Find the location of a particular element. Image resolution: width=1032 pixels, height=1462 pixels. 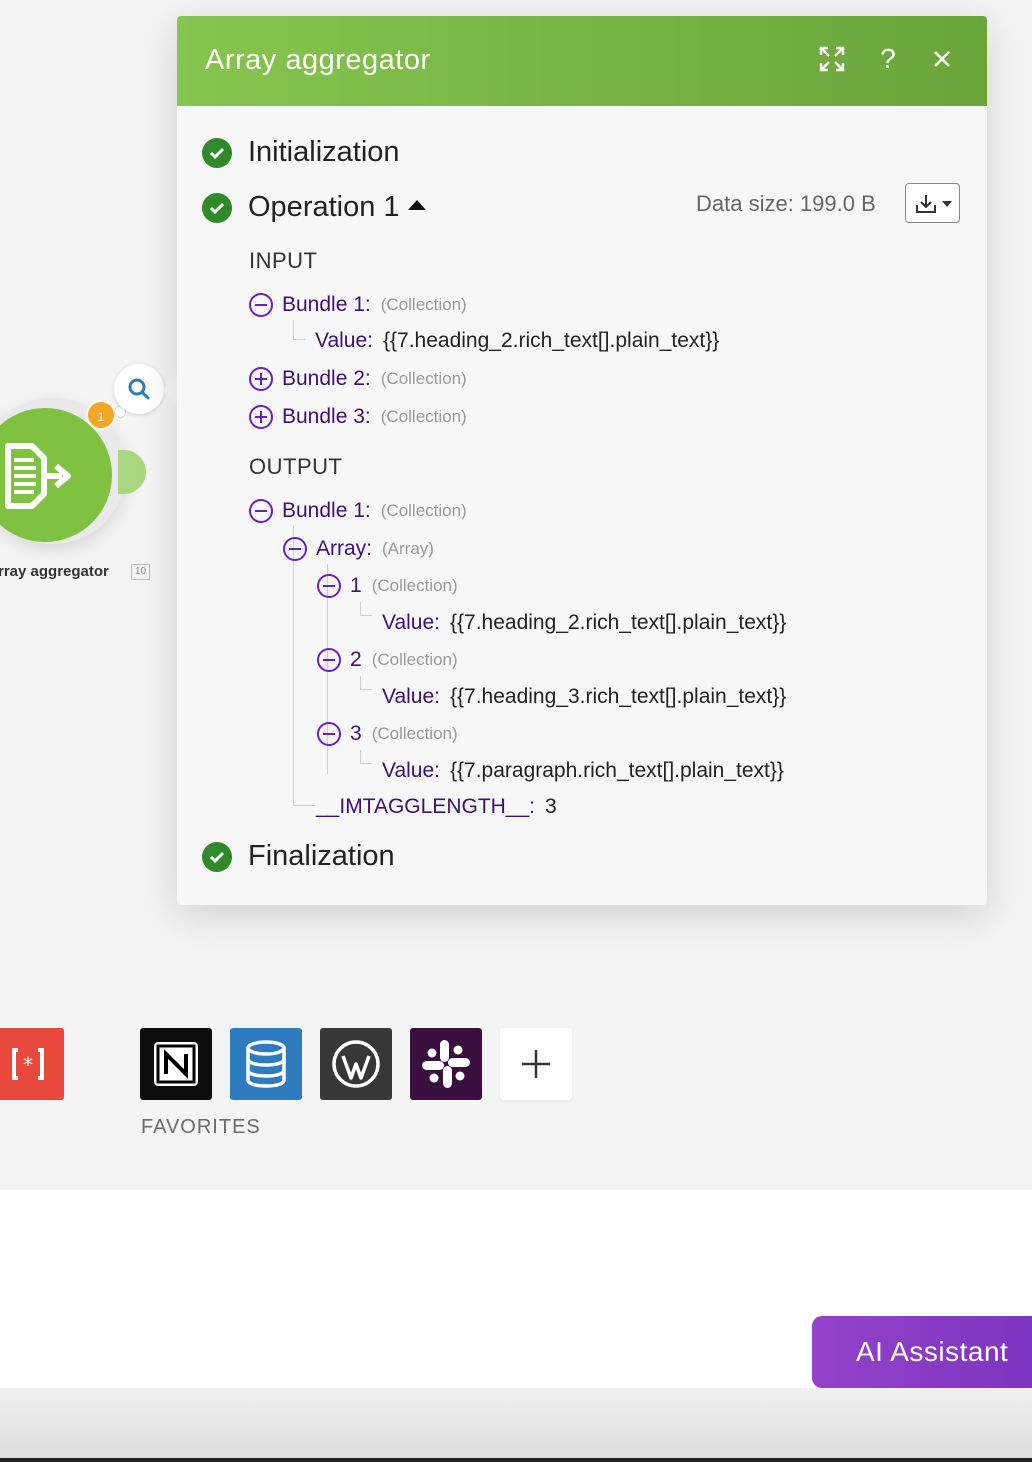

close-button is located at coordinates (942, 59).